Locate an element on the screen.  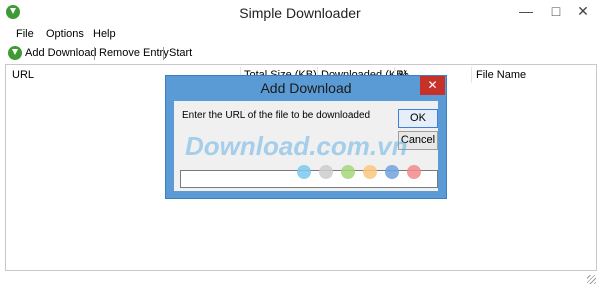
window-title: Simple Downloader is located at coordinates (300, 13).